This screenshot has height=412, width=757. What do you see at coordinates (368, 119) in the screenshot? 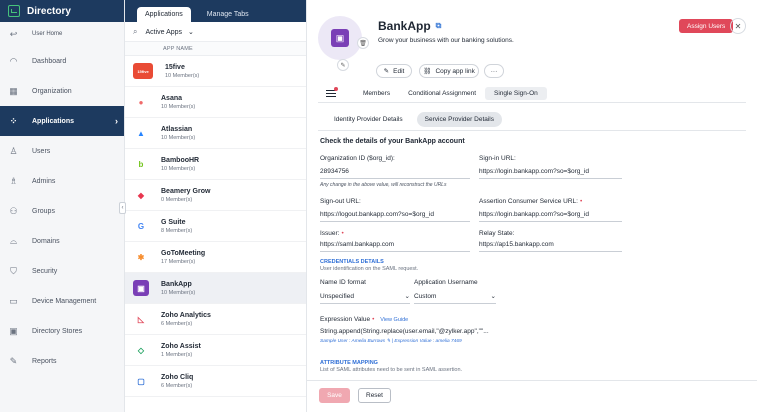
I see `tab-identity-provider-details: Identity Provider Details` at bounding box center [368, 119].